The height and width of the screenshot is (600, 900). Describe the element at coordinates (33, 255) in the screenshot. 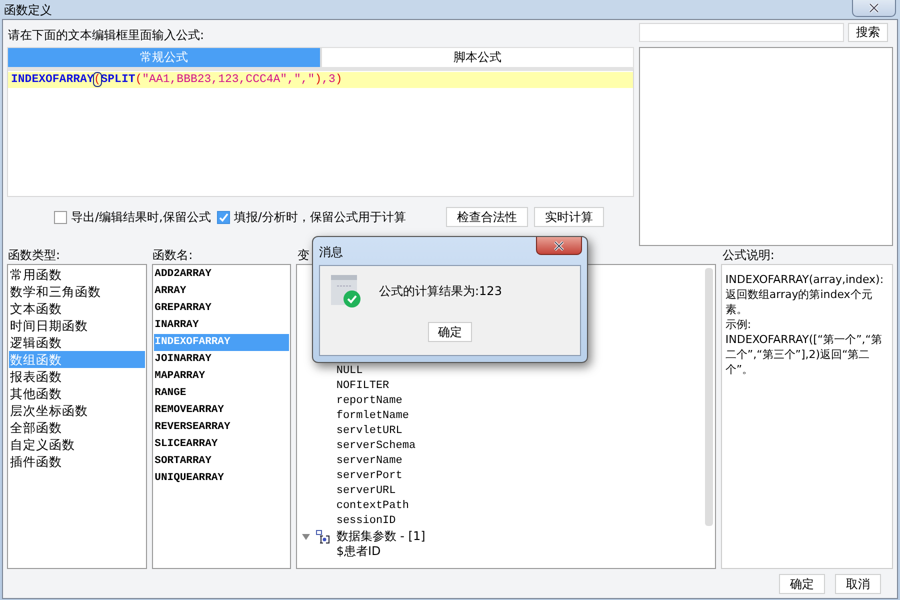

I see `section-label: 函数类型:` at that location.